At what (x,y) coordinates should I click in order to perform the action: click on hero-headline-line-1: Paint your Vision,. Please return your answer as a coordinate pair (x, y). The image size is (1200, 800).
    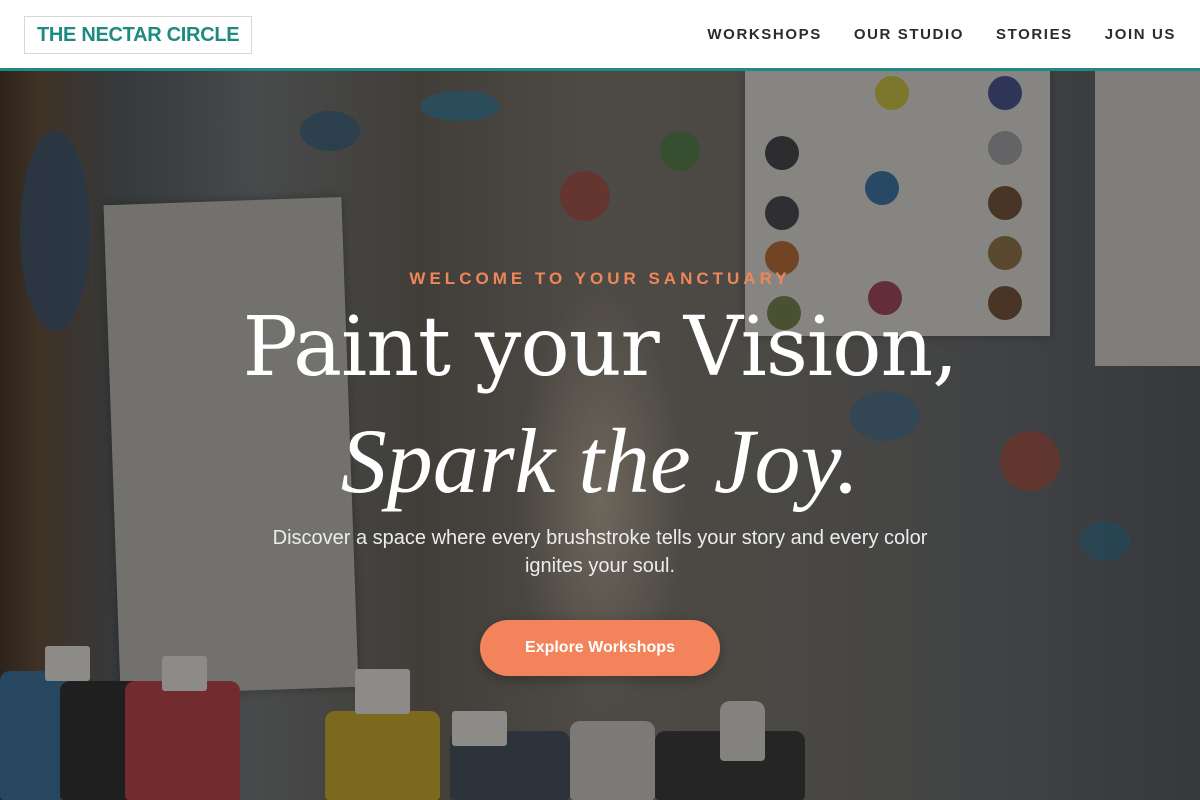
    Looking at the image, I should click on (600, 347).